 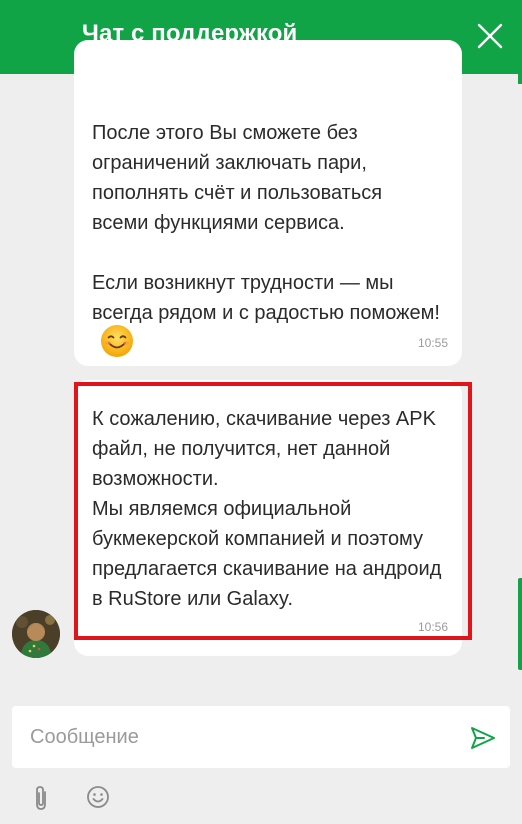 I want to click on smiling-face-emoji, so click(x=117, y=341).